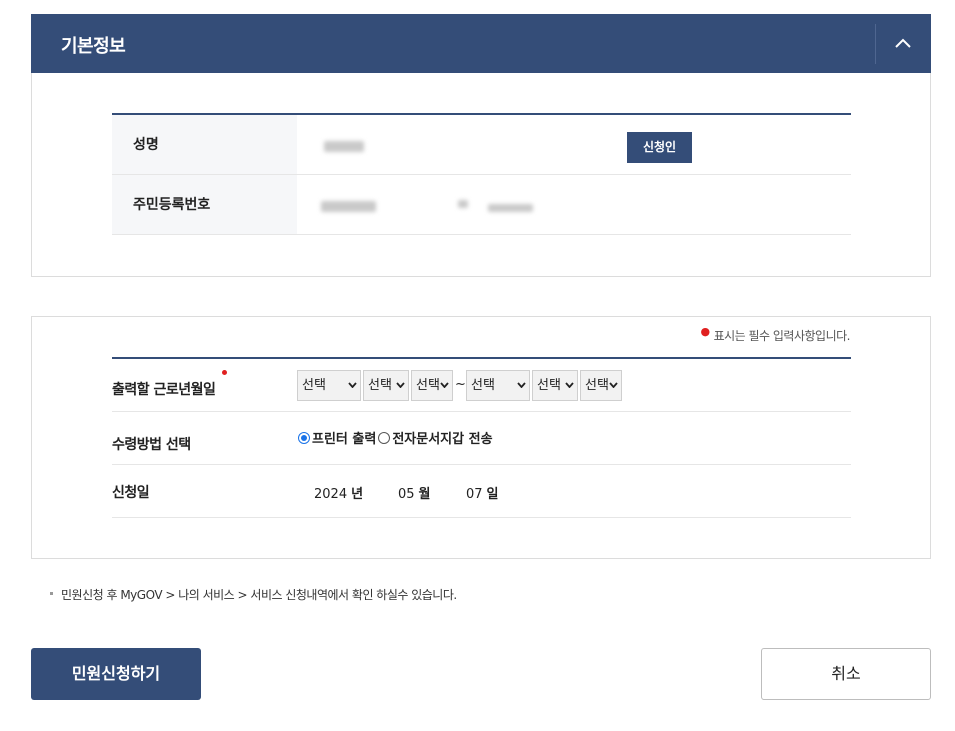 The width and height of the screenshot is (955, 731). Describe the element at coordinates (344, 146) in the screenshot. I see `name-value-redacted` at that location.